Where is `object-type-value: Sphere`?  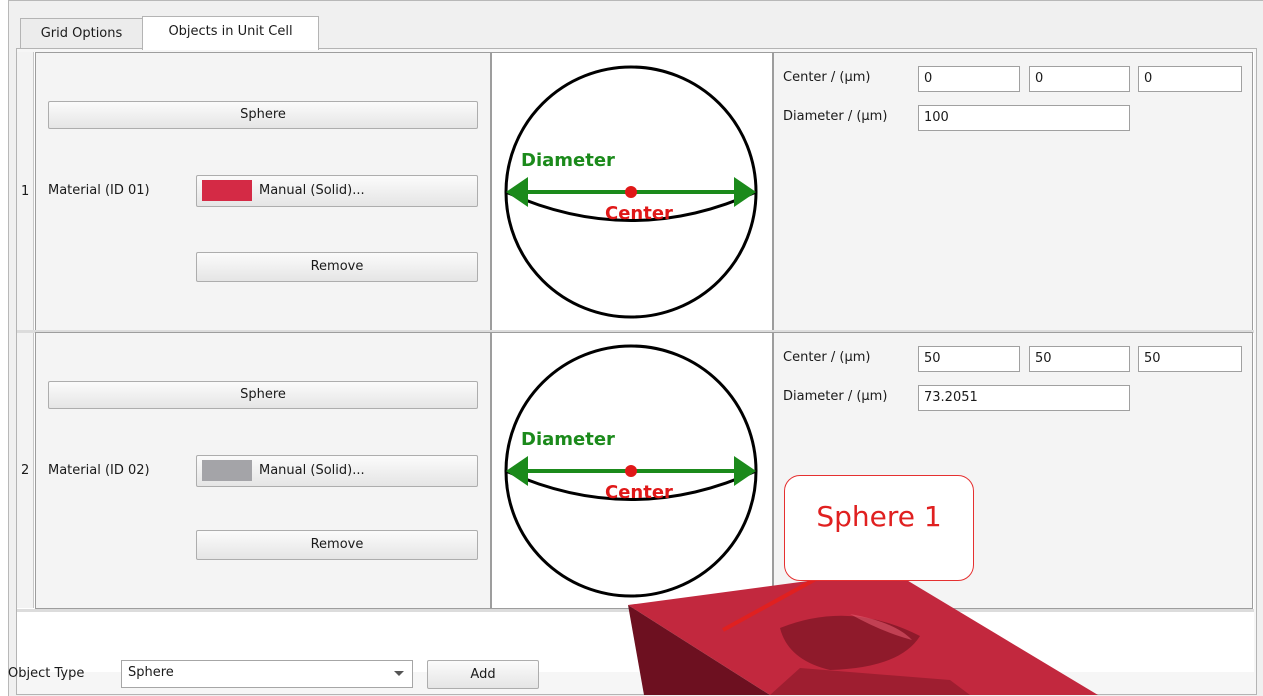 object-type-value: Sphere is located at coordinates (151, 672).